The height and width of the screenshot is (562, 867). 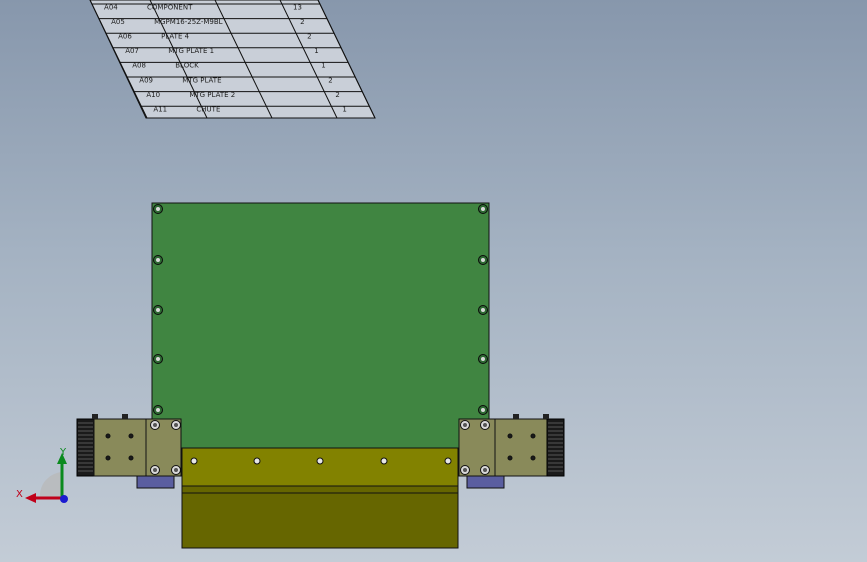 What do you see at coordinates (50, 485) in the screenshot?
I see `triad-plane-shade` at bounding box center [50, 485].